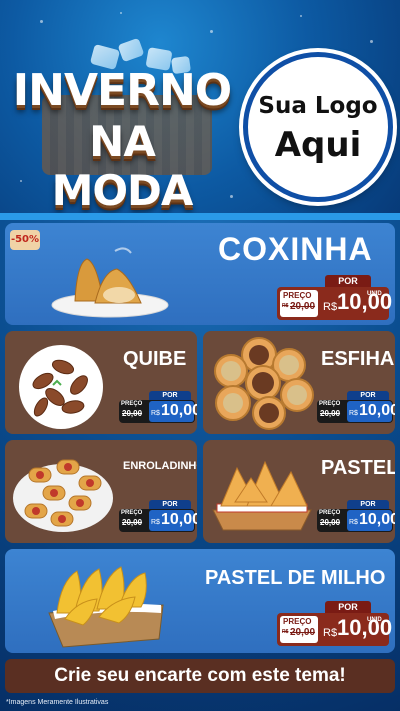  Describe the element at coordinates (295, 249) in the screenshot. I see `product-name: COXINHA` at that location.